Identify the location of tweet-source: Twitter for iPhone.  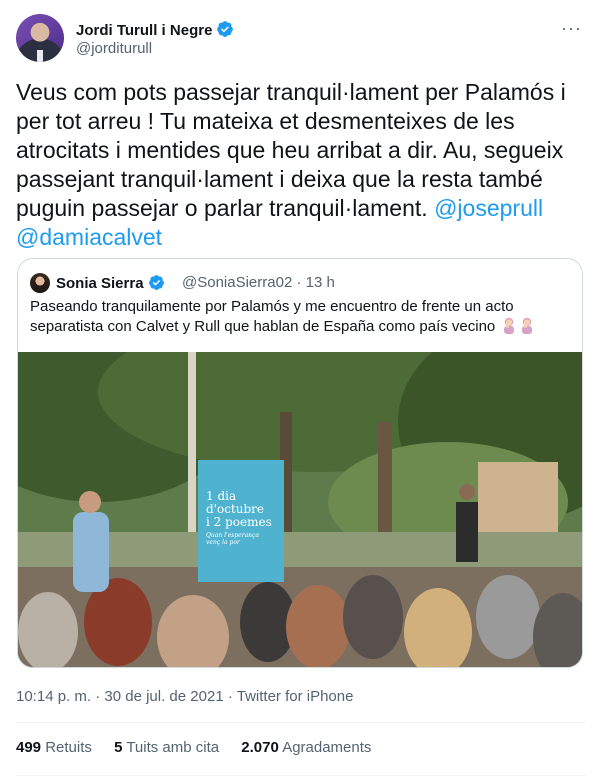
(295, 696).